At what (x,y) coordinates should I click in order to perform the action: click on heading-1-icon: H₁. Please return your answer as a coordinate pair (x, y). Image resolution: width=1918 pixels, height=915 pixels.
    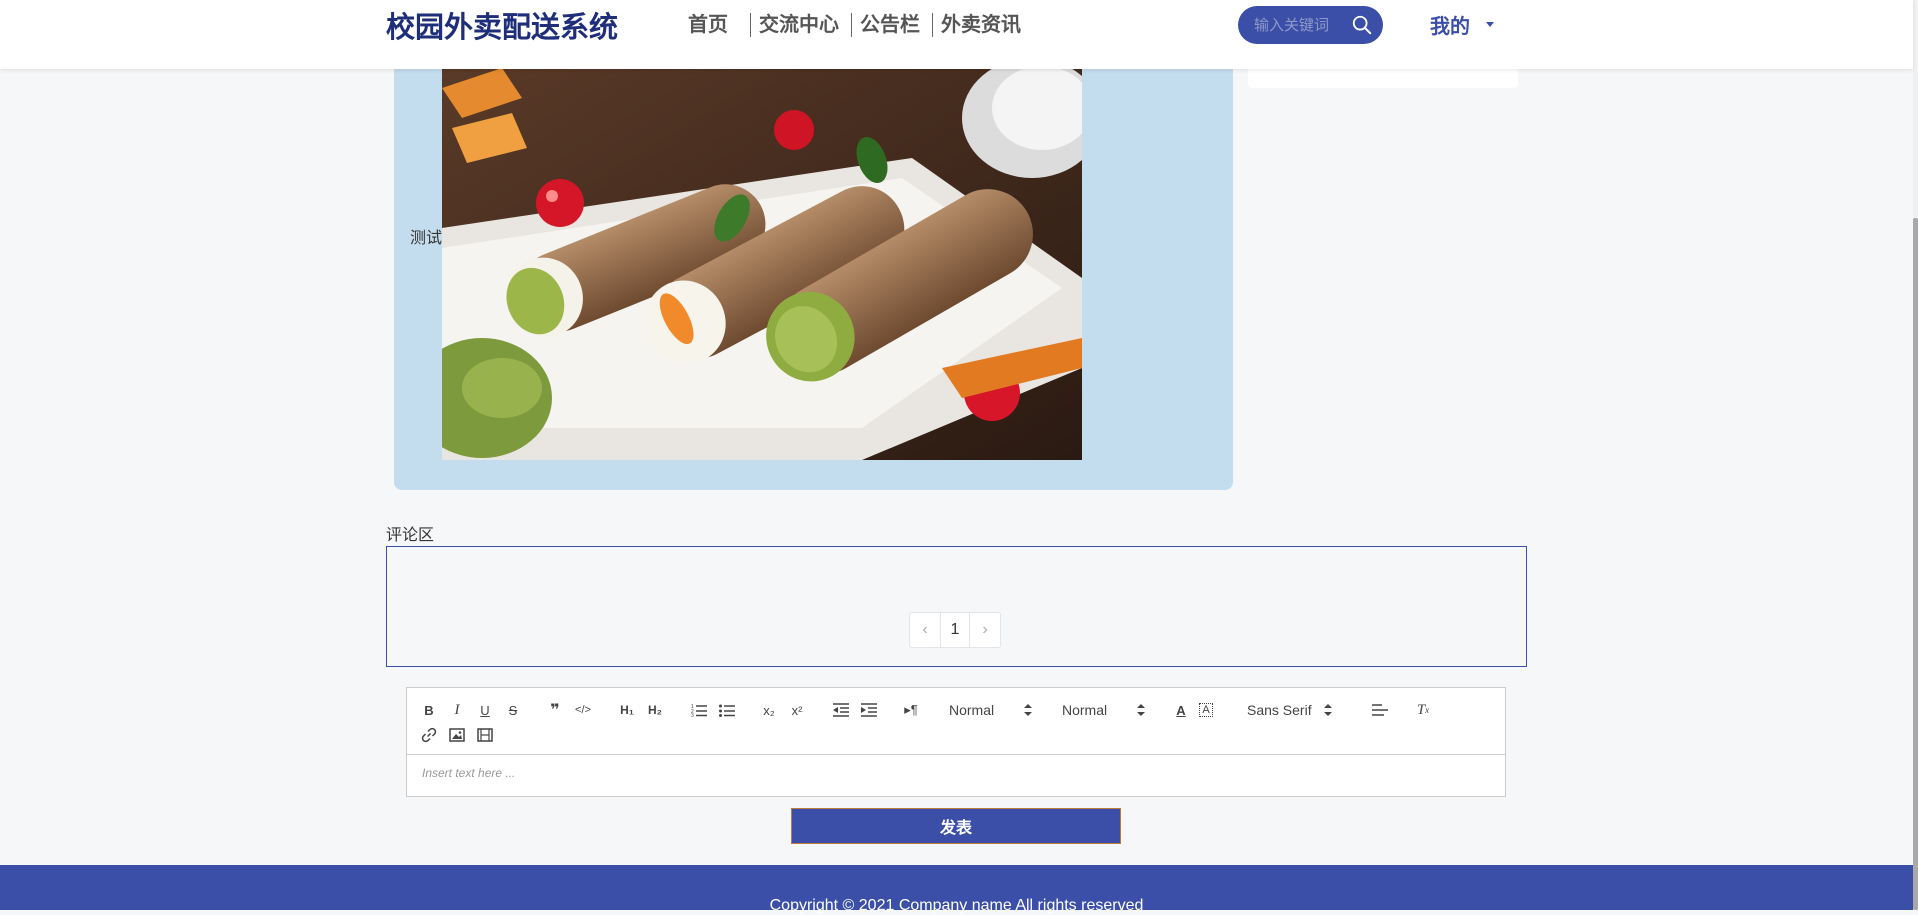
    Looking at the image, I should click on (627, 710).